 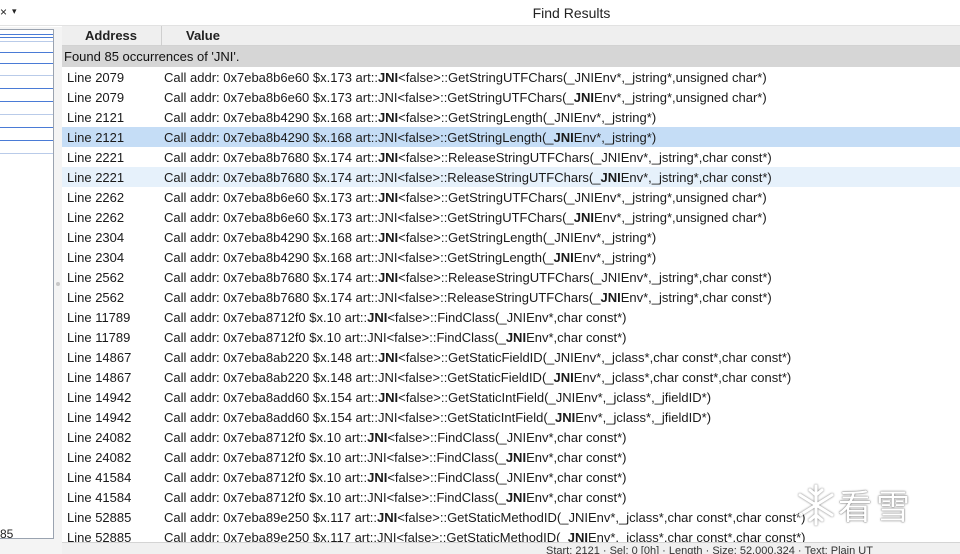 What do you see at coordinates (99, 517) in the screenshot?
I see `row-address: Line 52885` at bounding box center [99, 517].